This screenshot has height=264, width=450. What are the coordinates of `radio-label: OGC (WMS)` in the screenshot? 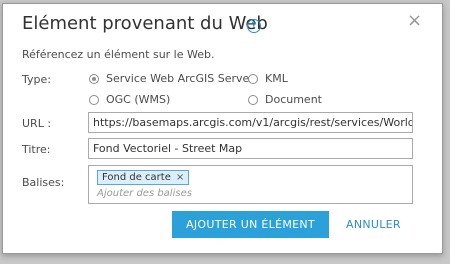 It's located at (138, 99).